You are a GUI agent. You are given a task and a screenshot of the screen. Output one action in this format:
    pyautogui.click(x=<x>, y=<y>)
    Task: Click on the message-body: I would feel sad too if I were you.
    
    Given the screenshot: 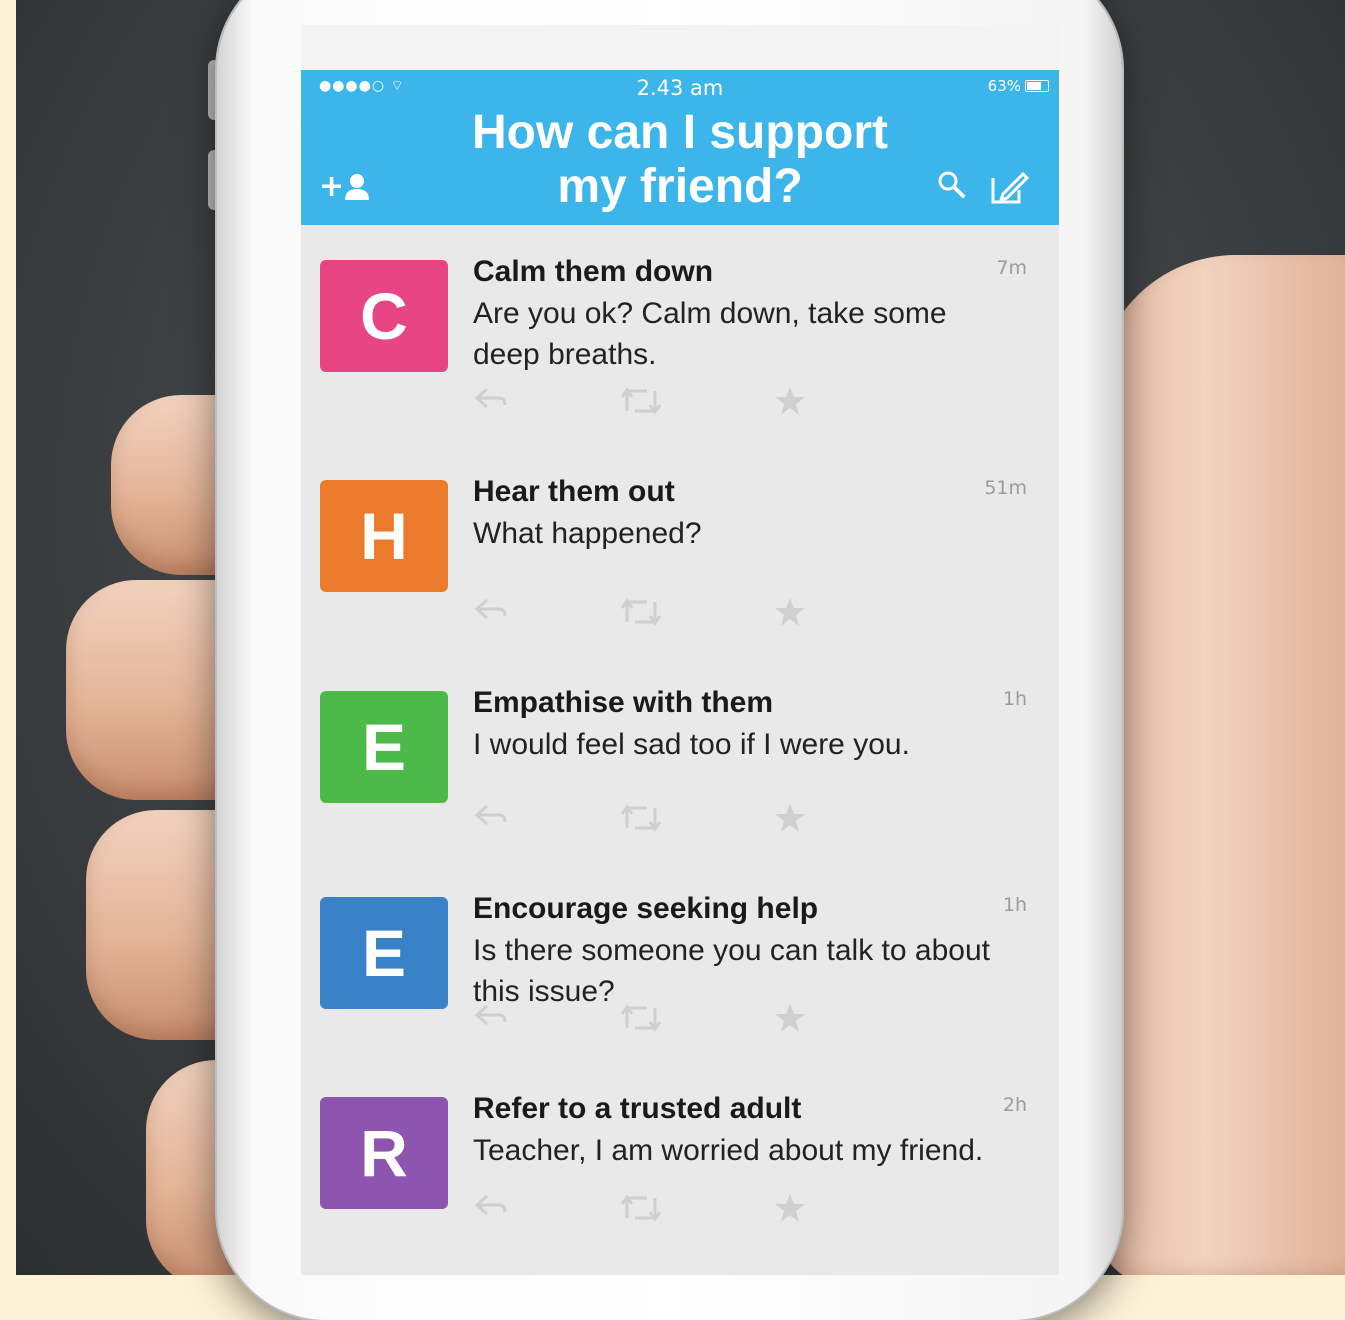 What is the action you would take?
    pyautogui.click(x=691, y=744)
    